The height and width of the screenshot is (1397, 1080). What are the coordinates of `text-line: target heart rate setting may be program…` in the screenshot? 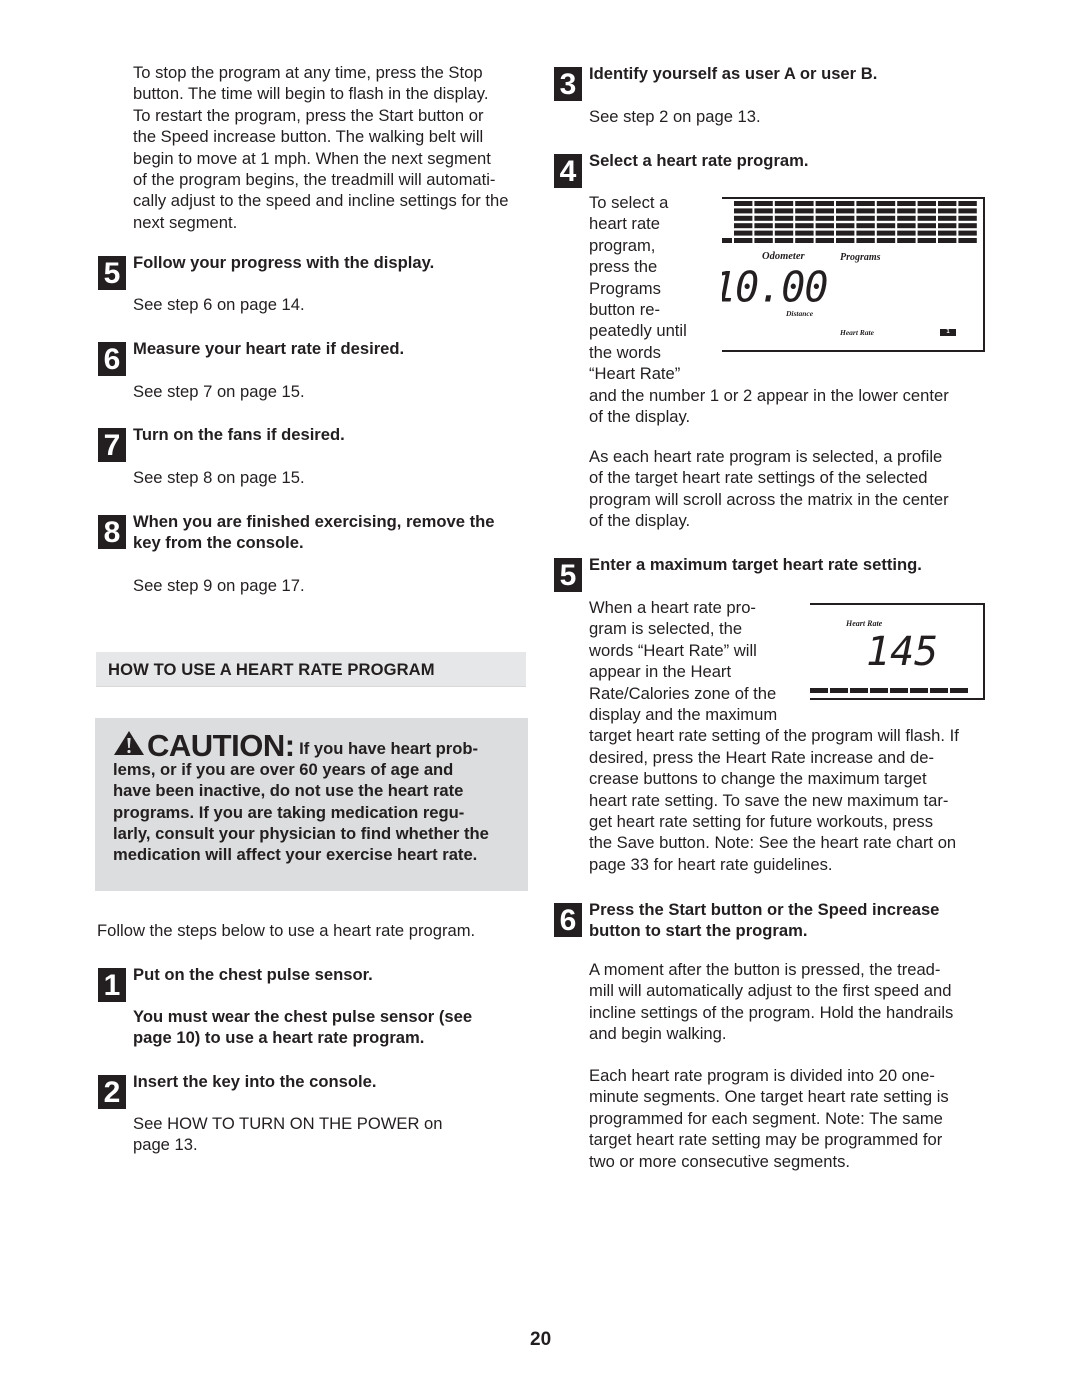 It's located at (766, 1140).